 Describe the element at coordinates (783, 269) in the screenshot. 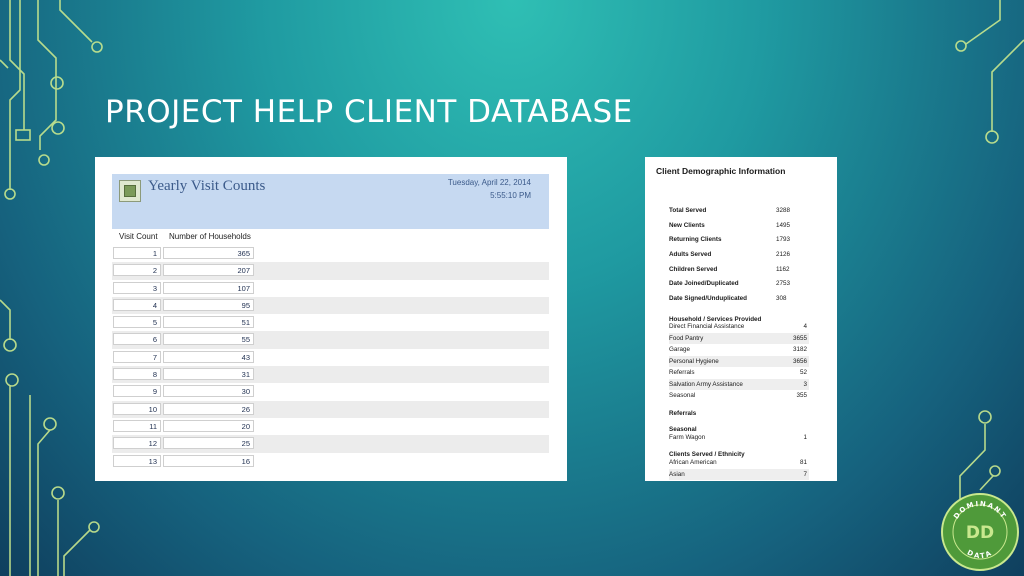

I see `total-value: 1162` at that location.